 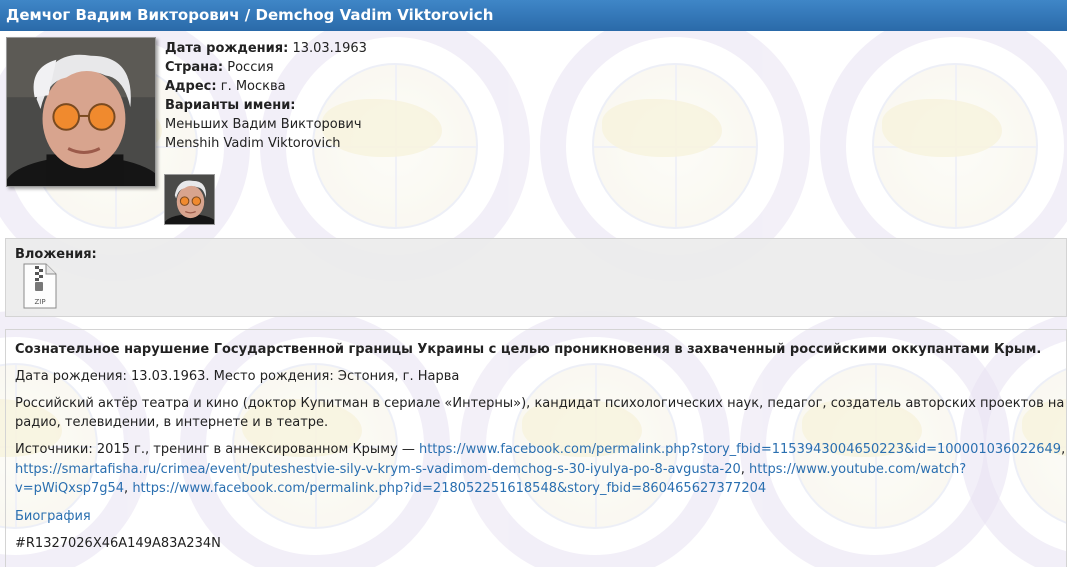 I want to click on profile-photo, so click(x=81, y=112).